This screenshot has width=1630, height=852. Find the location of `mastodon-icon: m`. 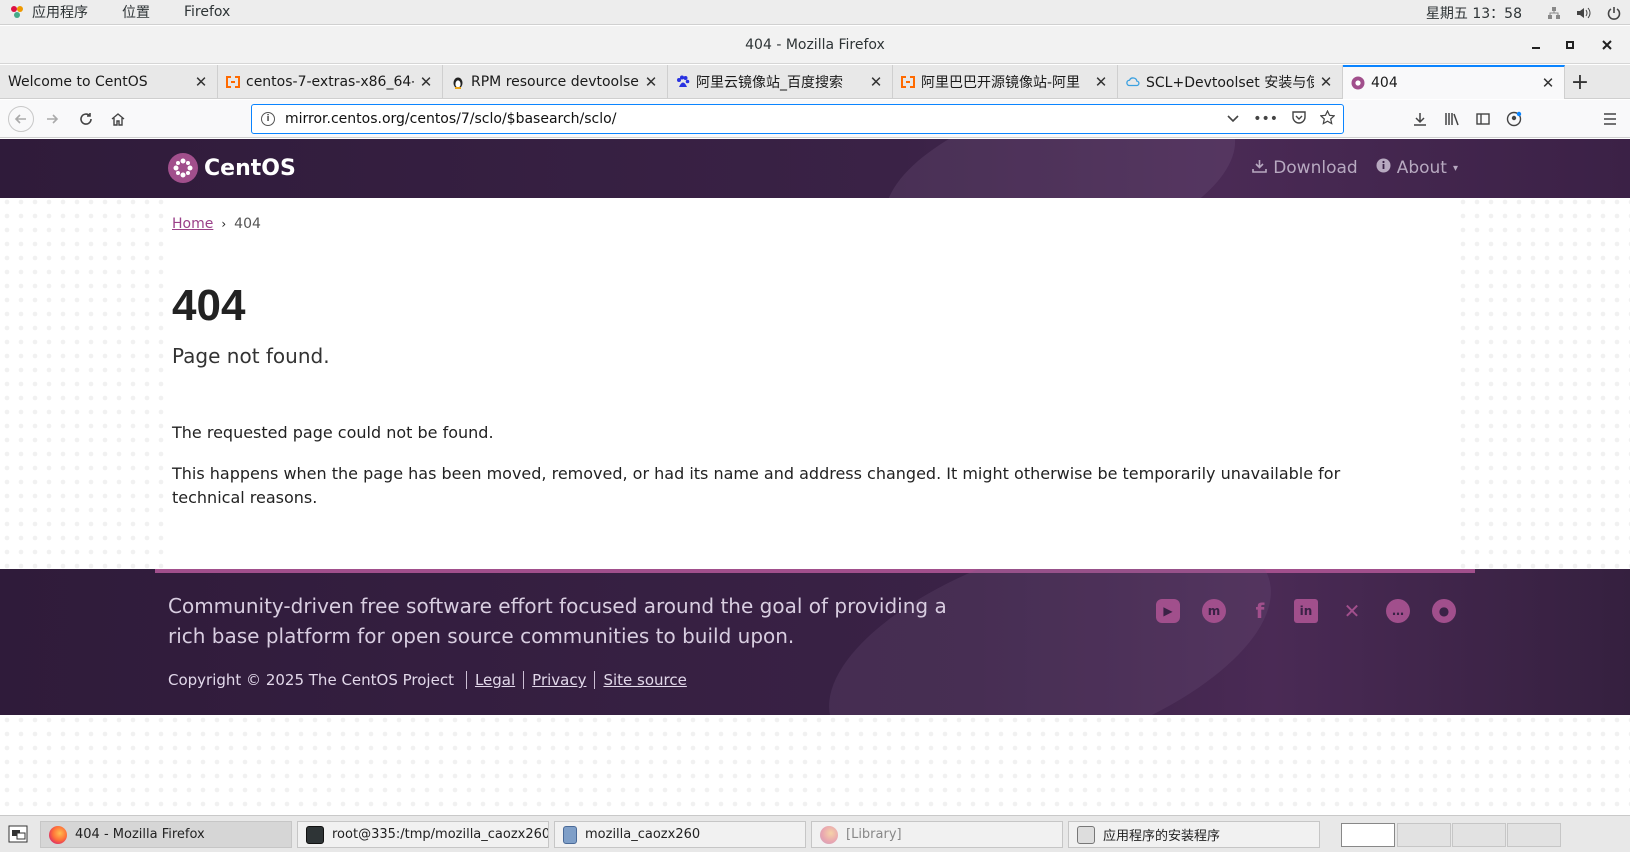

mastodon-icon: m is located at coordinates (1214, 611).